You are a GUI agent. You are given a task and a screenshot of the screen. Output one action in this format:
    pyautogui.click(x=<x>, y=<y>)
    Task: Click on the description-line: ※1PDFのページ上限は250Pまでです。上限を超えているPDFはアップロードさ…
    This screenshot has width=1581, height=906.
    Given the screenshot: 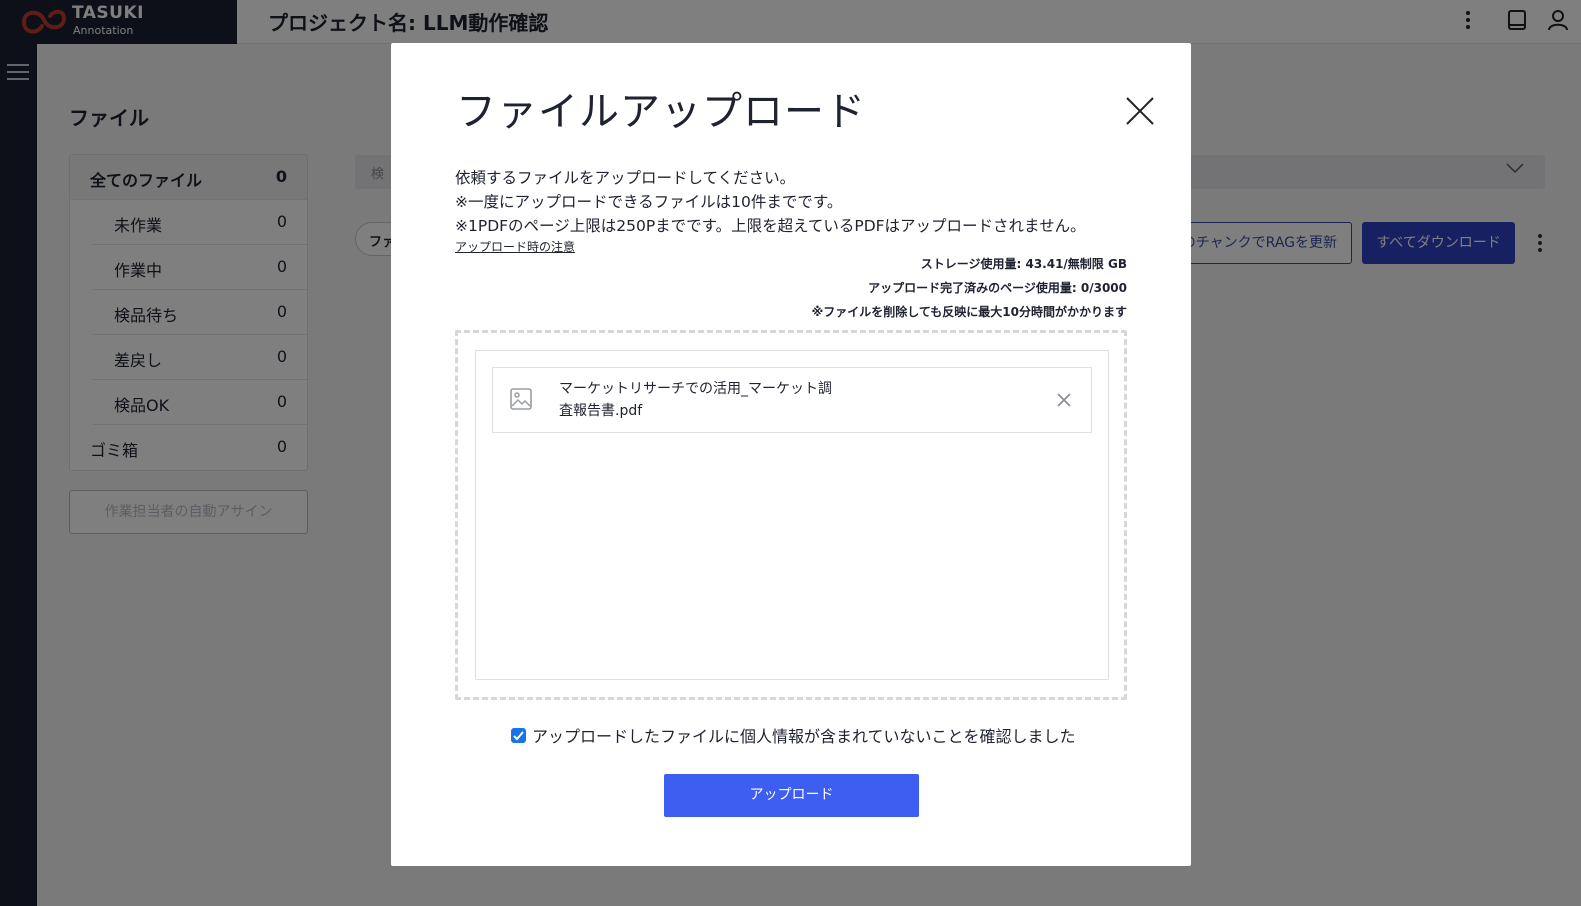 What is the action you would take?
    pyautogui.click(x=770, y=226)
    